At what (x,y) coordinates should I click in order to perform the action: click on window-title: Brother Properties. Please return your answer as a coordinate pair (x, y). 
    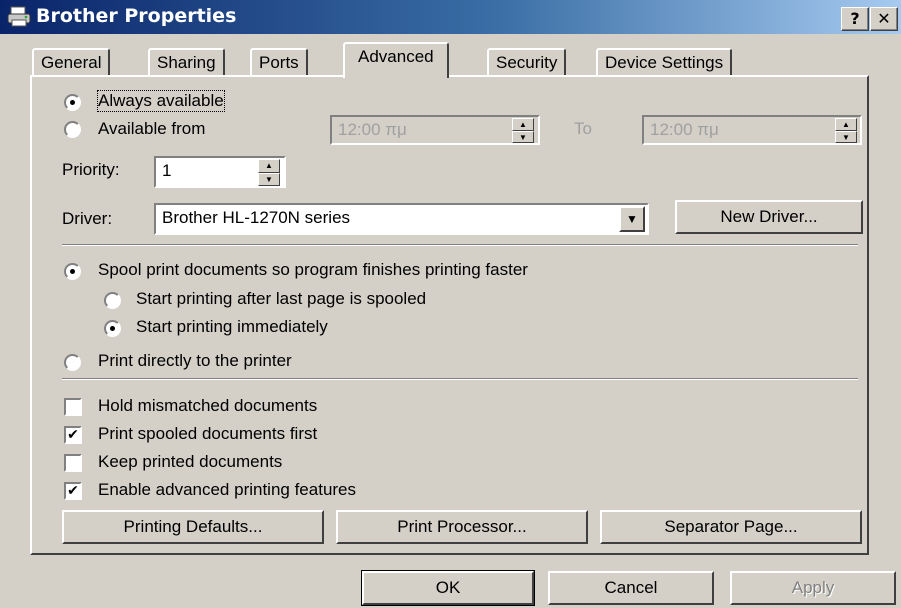
    Looking at the image, I should click on (136, 16).